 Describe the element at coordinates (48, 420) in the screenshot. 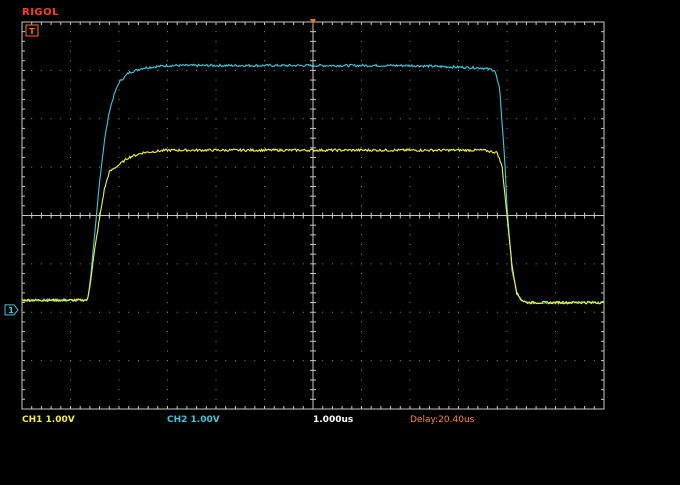

I see `ch1-scale-readout: CH1 1.00V` at that location.